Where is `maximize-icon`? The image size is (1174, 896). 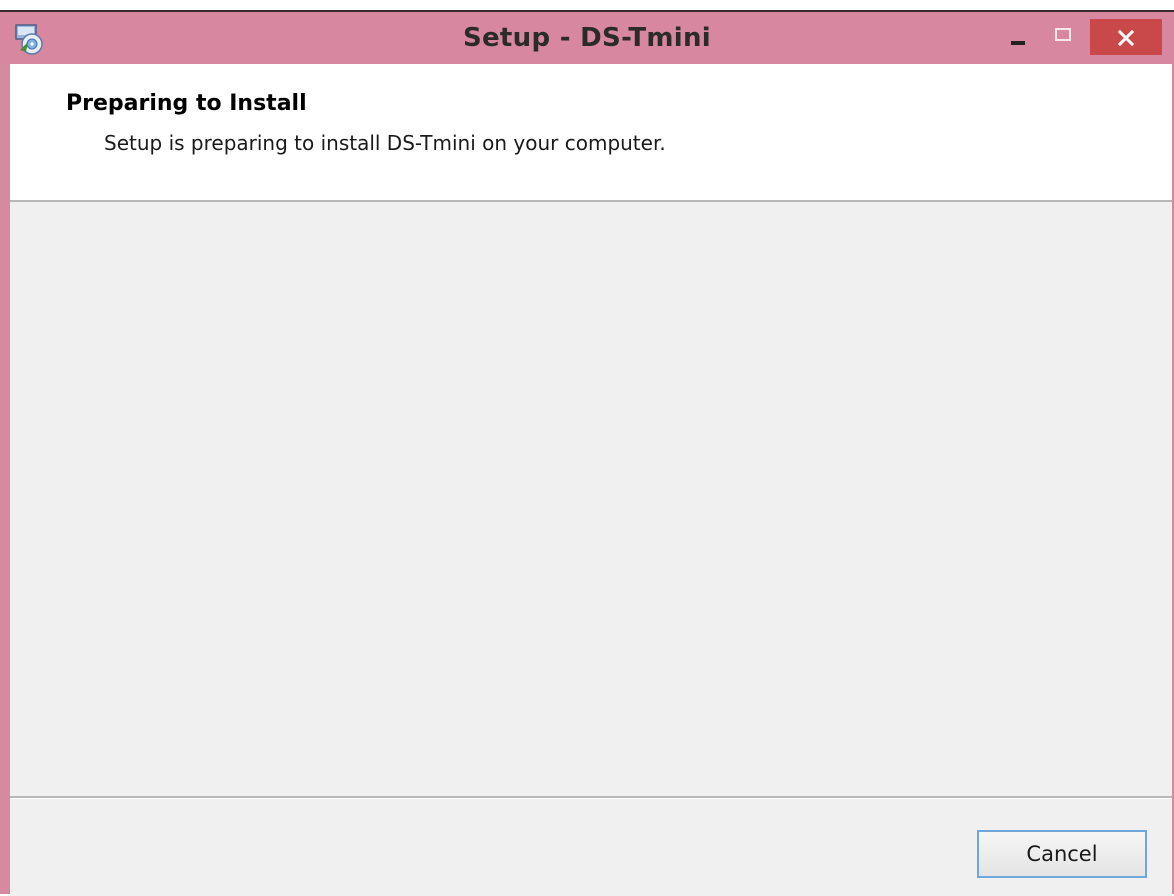 maximize-icon is located at coordinates (1063, 34).